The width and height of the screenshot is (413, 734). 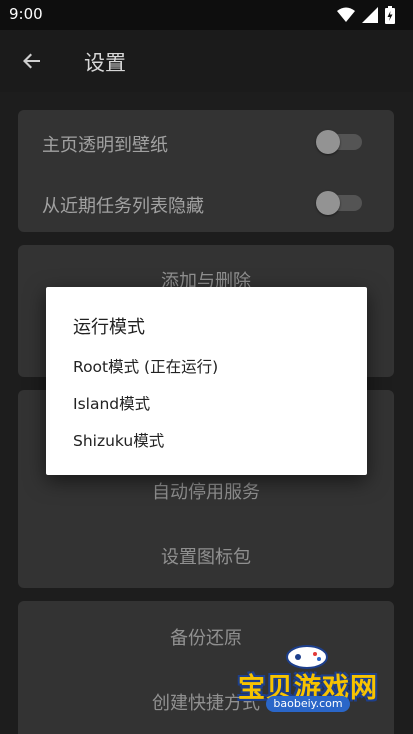 I want to click on option-root-mode: Root模式 (正在运行), so click(x=145, y=366).